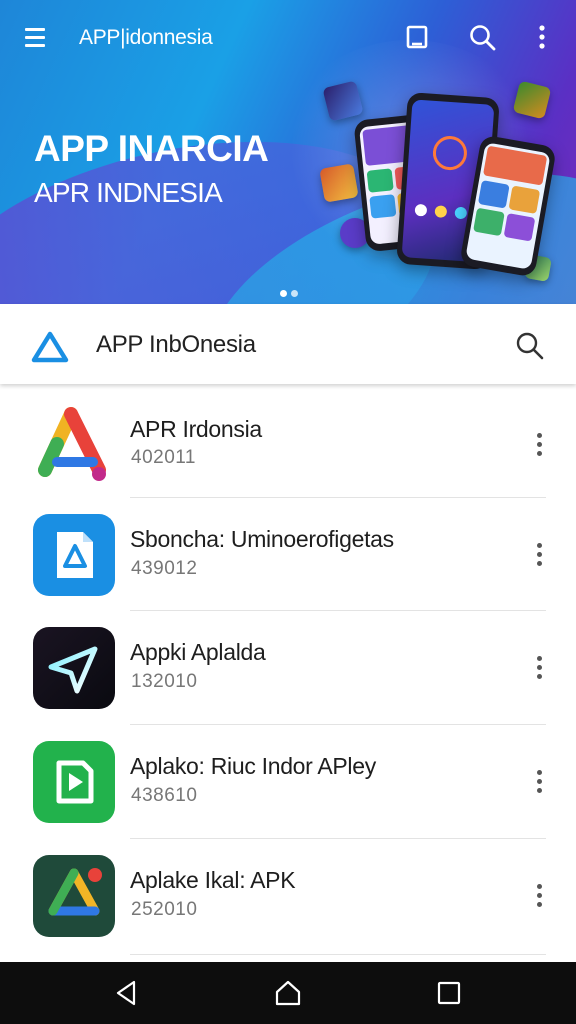 The image size is (576, 1024). I want to click on app-meta: 402011, so click(163, 457).